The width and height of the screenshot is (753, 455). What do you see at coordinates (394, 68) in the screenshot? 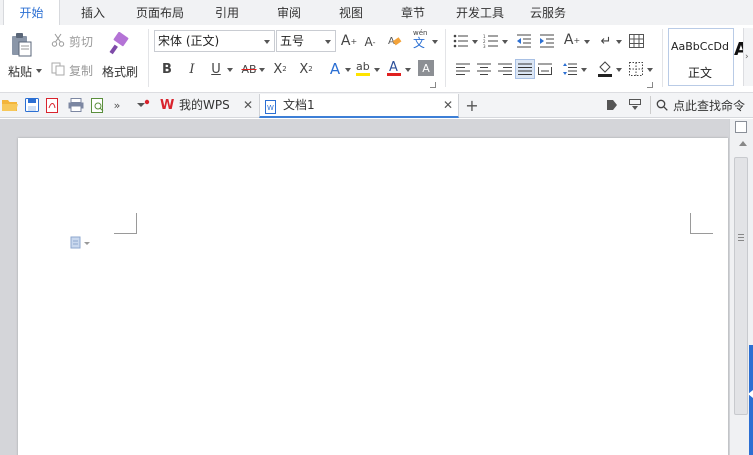
I see `font-color-icon: A` at bounding box center [394, 68].